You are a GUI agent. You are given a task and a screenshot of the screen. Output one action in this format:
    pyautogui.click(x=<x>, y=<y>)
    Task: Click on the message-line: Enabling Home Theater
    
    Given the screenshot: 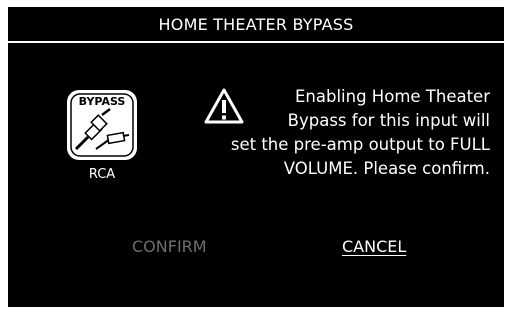 What is the action you would take?
    pyautogui.click(x=392, y=96)
    